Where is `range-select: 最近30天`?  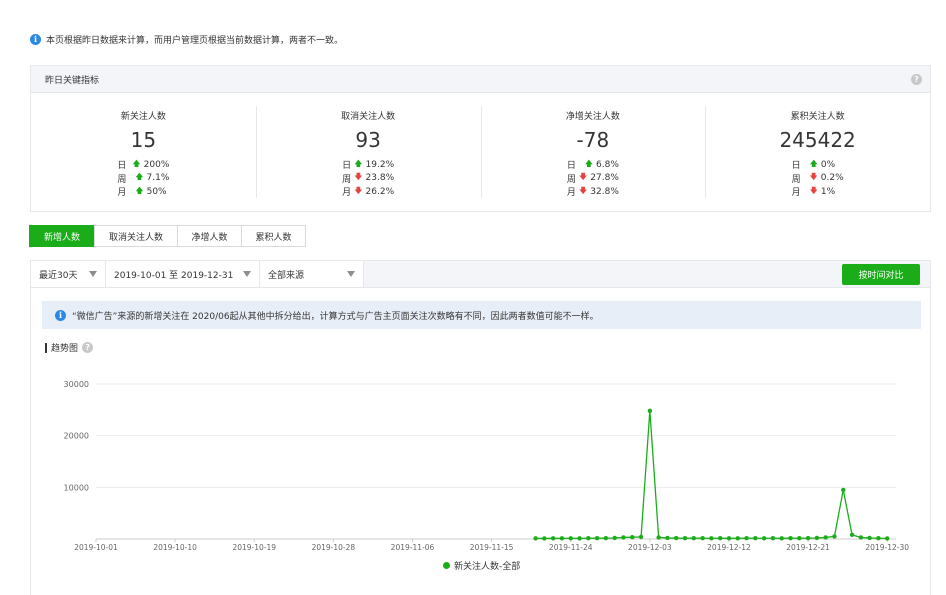
range-select: 最近30天 is located at coordinates (68, 274).